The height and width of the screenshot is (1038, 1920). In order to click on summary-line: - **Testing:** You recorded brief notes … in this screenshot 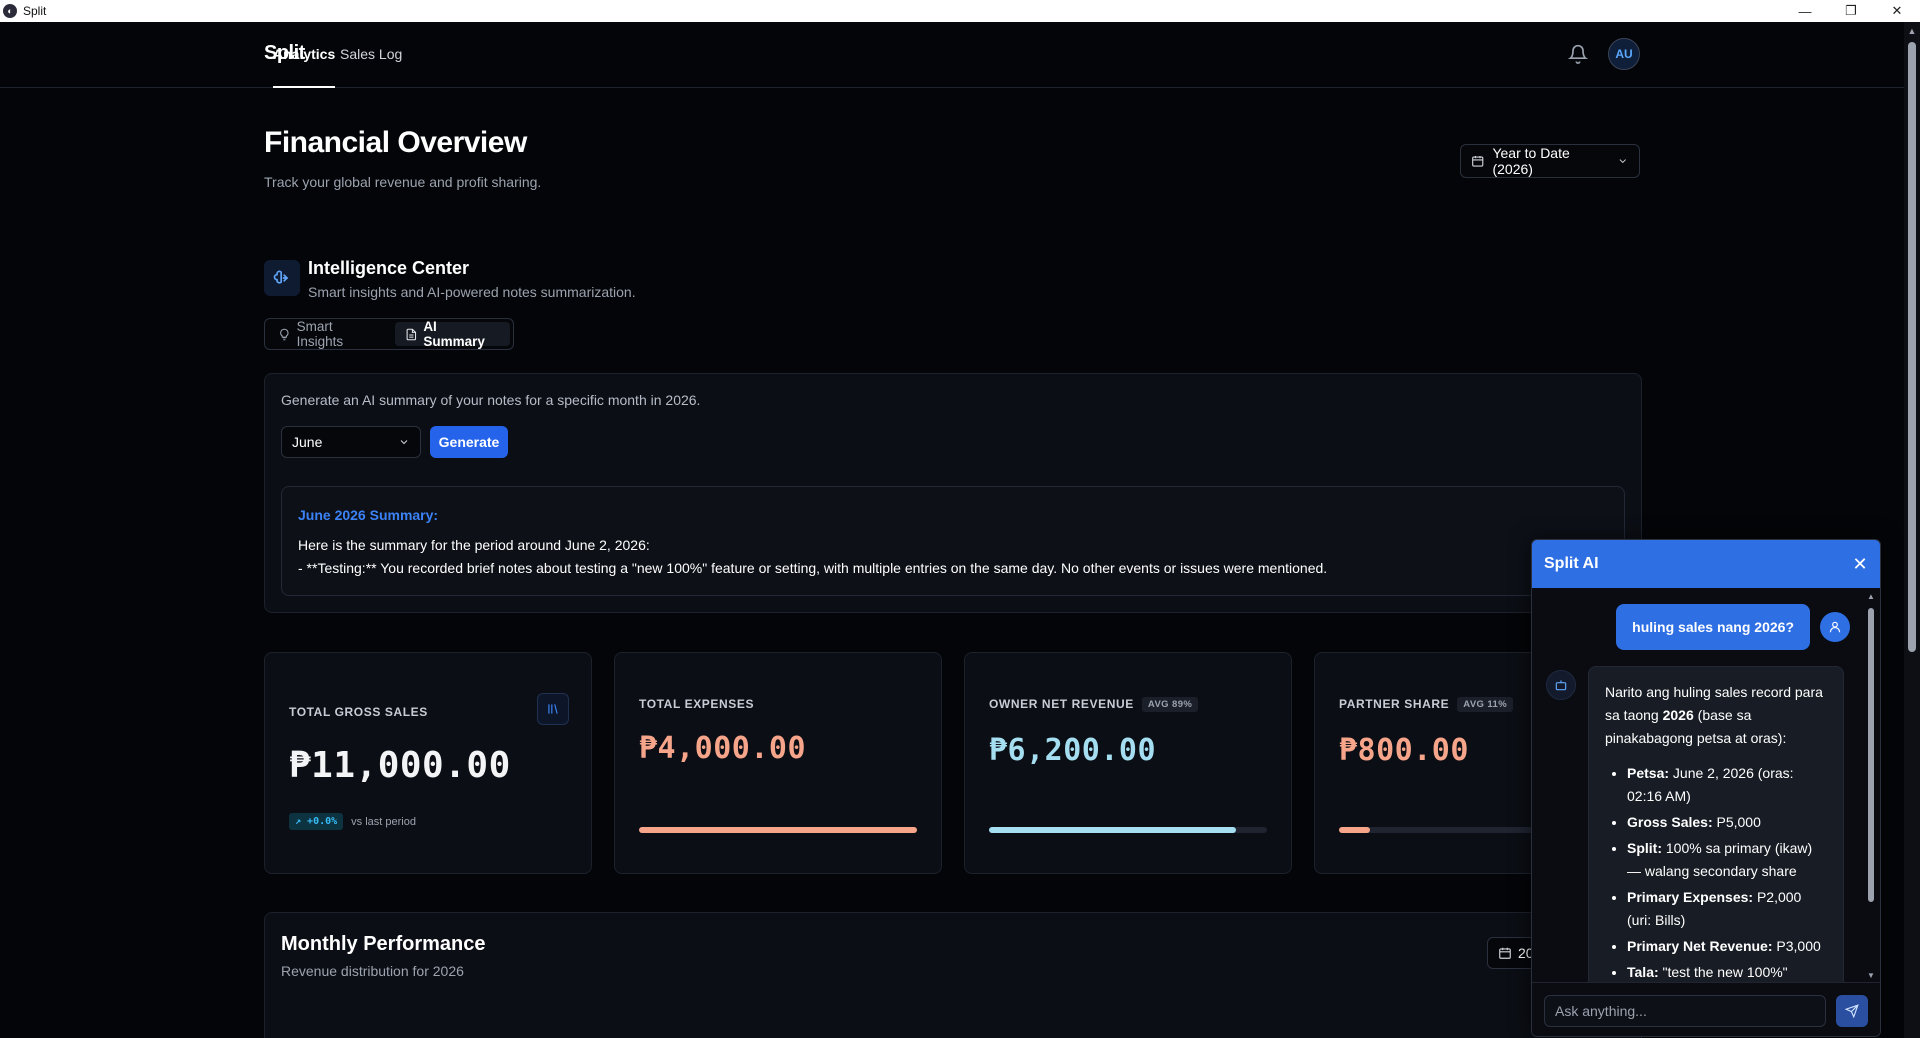, I will do `click(813, 568)`.